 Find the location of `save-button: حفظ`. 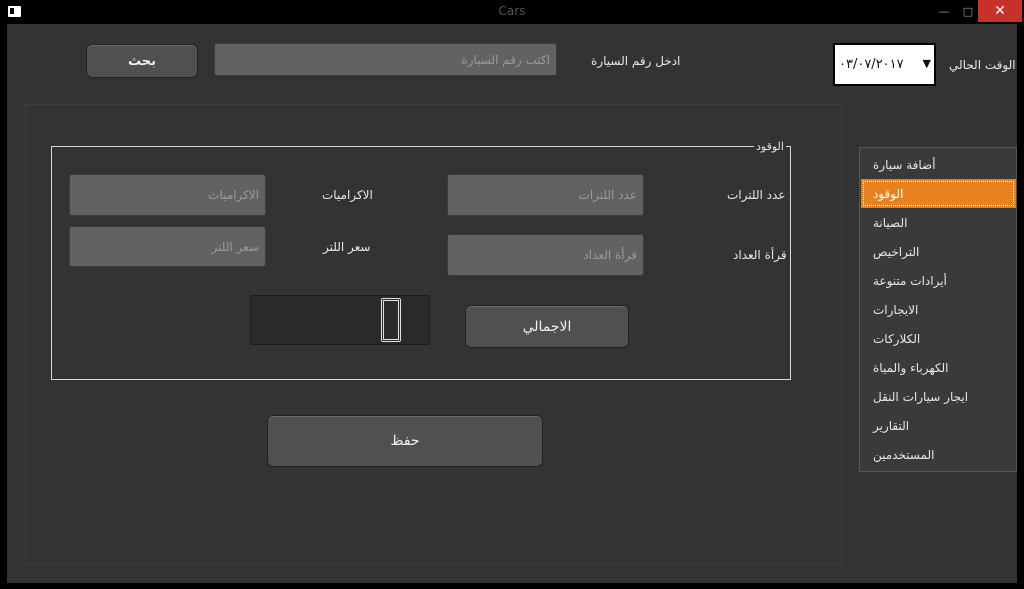

save-button: حفظ is located at coordinates (405, 441).